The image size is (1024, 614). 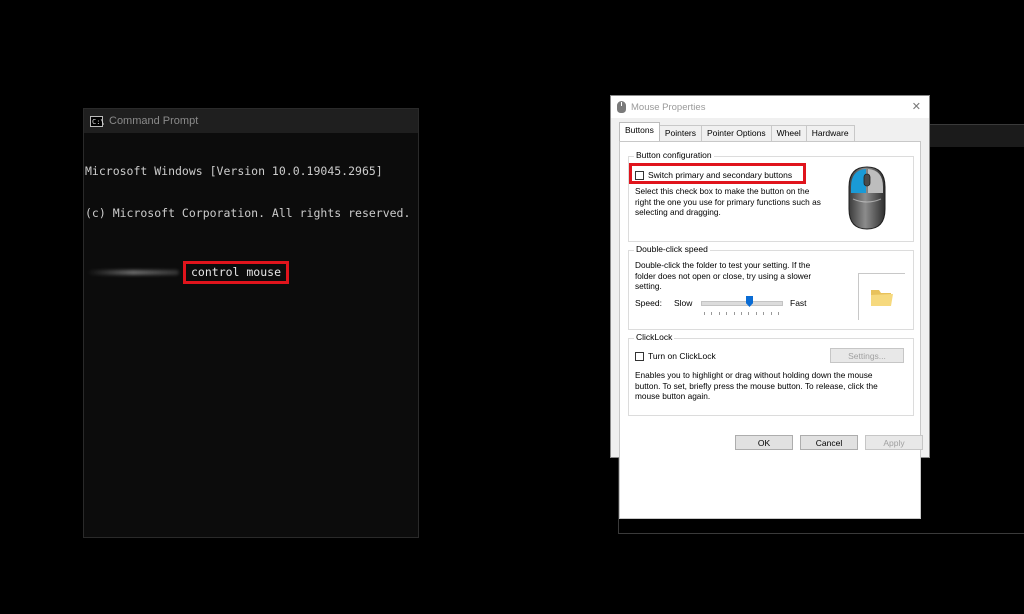 What do you see at coordinates (717, 173) in the screenshot?
I see `switch-buttons-highlight` at bounding box center [717, 173].